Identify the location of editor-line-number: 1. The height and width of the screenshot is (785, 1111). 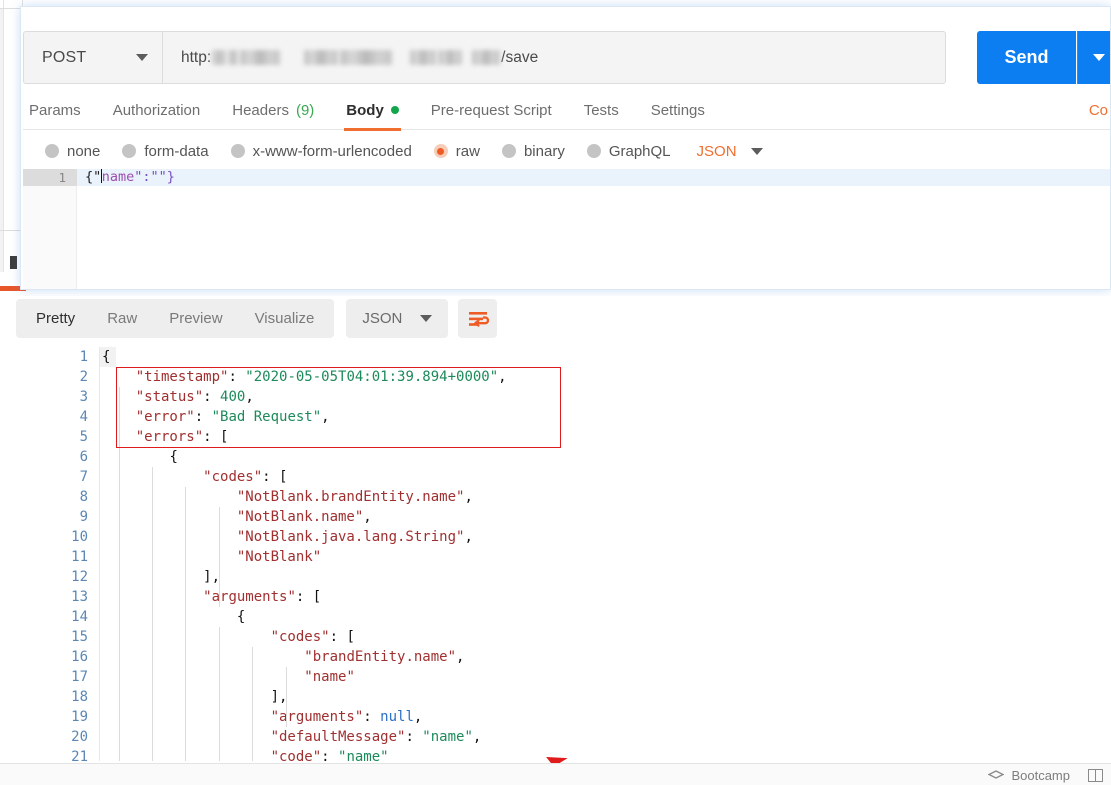
(50, 177).